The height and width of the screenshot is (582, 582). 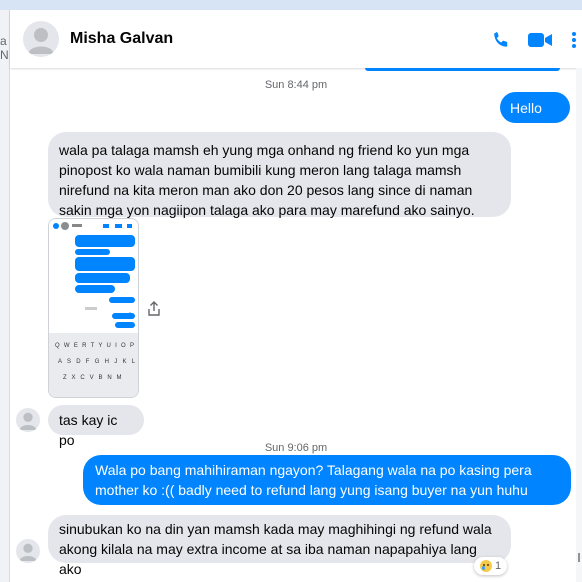 What do you see at coordinates (95, 346) in the screenshot?
I see `keyboard-row: Q W E R T Y U I O P` at bounding box center [95, 346].